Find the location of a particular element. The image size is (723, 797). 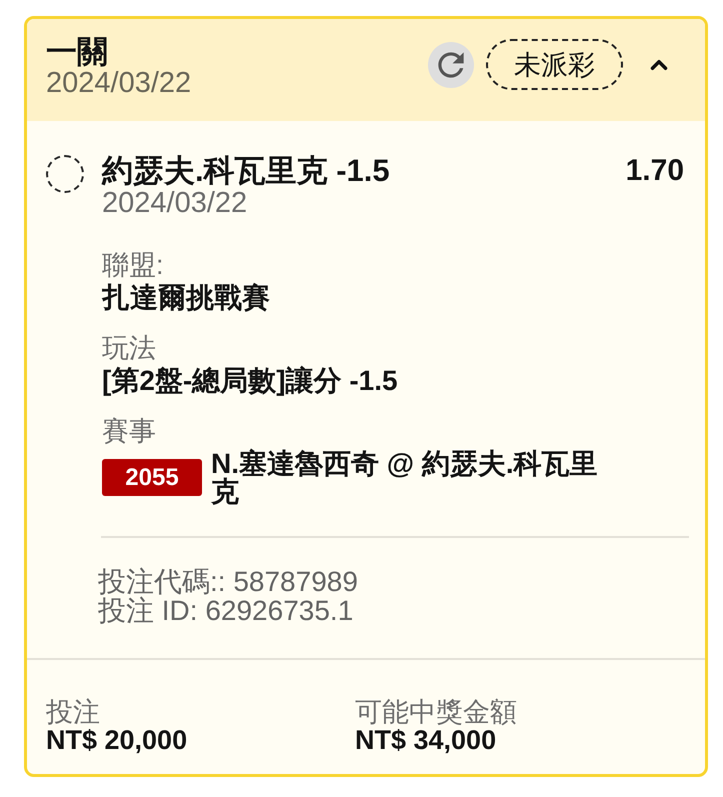

event-code-badge: 2055 is located at coordinates (152, 477).